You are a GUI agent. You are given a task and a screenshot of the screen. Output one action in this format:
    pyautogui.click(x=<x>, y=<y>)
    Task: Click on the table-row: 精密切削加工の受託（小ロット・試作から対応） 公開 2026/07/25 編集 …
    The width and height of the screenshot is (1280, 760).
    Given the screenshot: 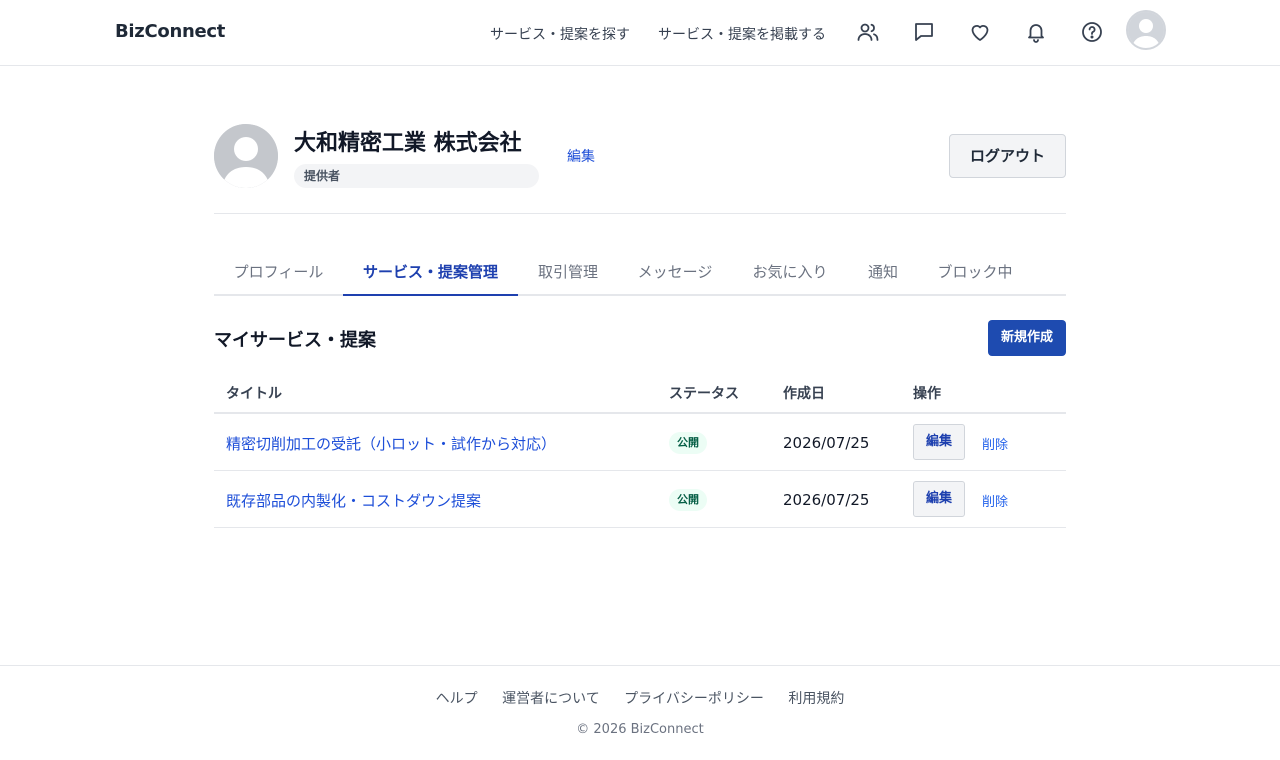 What is the action you would take?
    pyautogui.click(x=640, y=442)
    